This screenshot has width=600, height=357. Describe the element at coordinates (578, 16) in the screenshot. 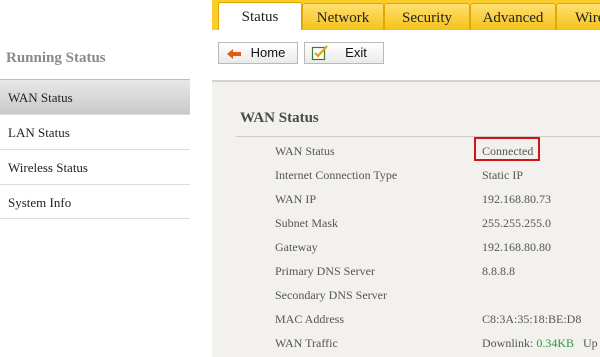

I see `tab-wireless: Wire` at that location.